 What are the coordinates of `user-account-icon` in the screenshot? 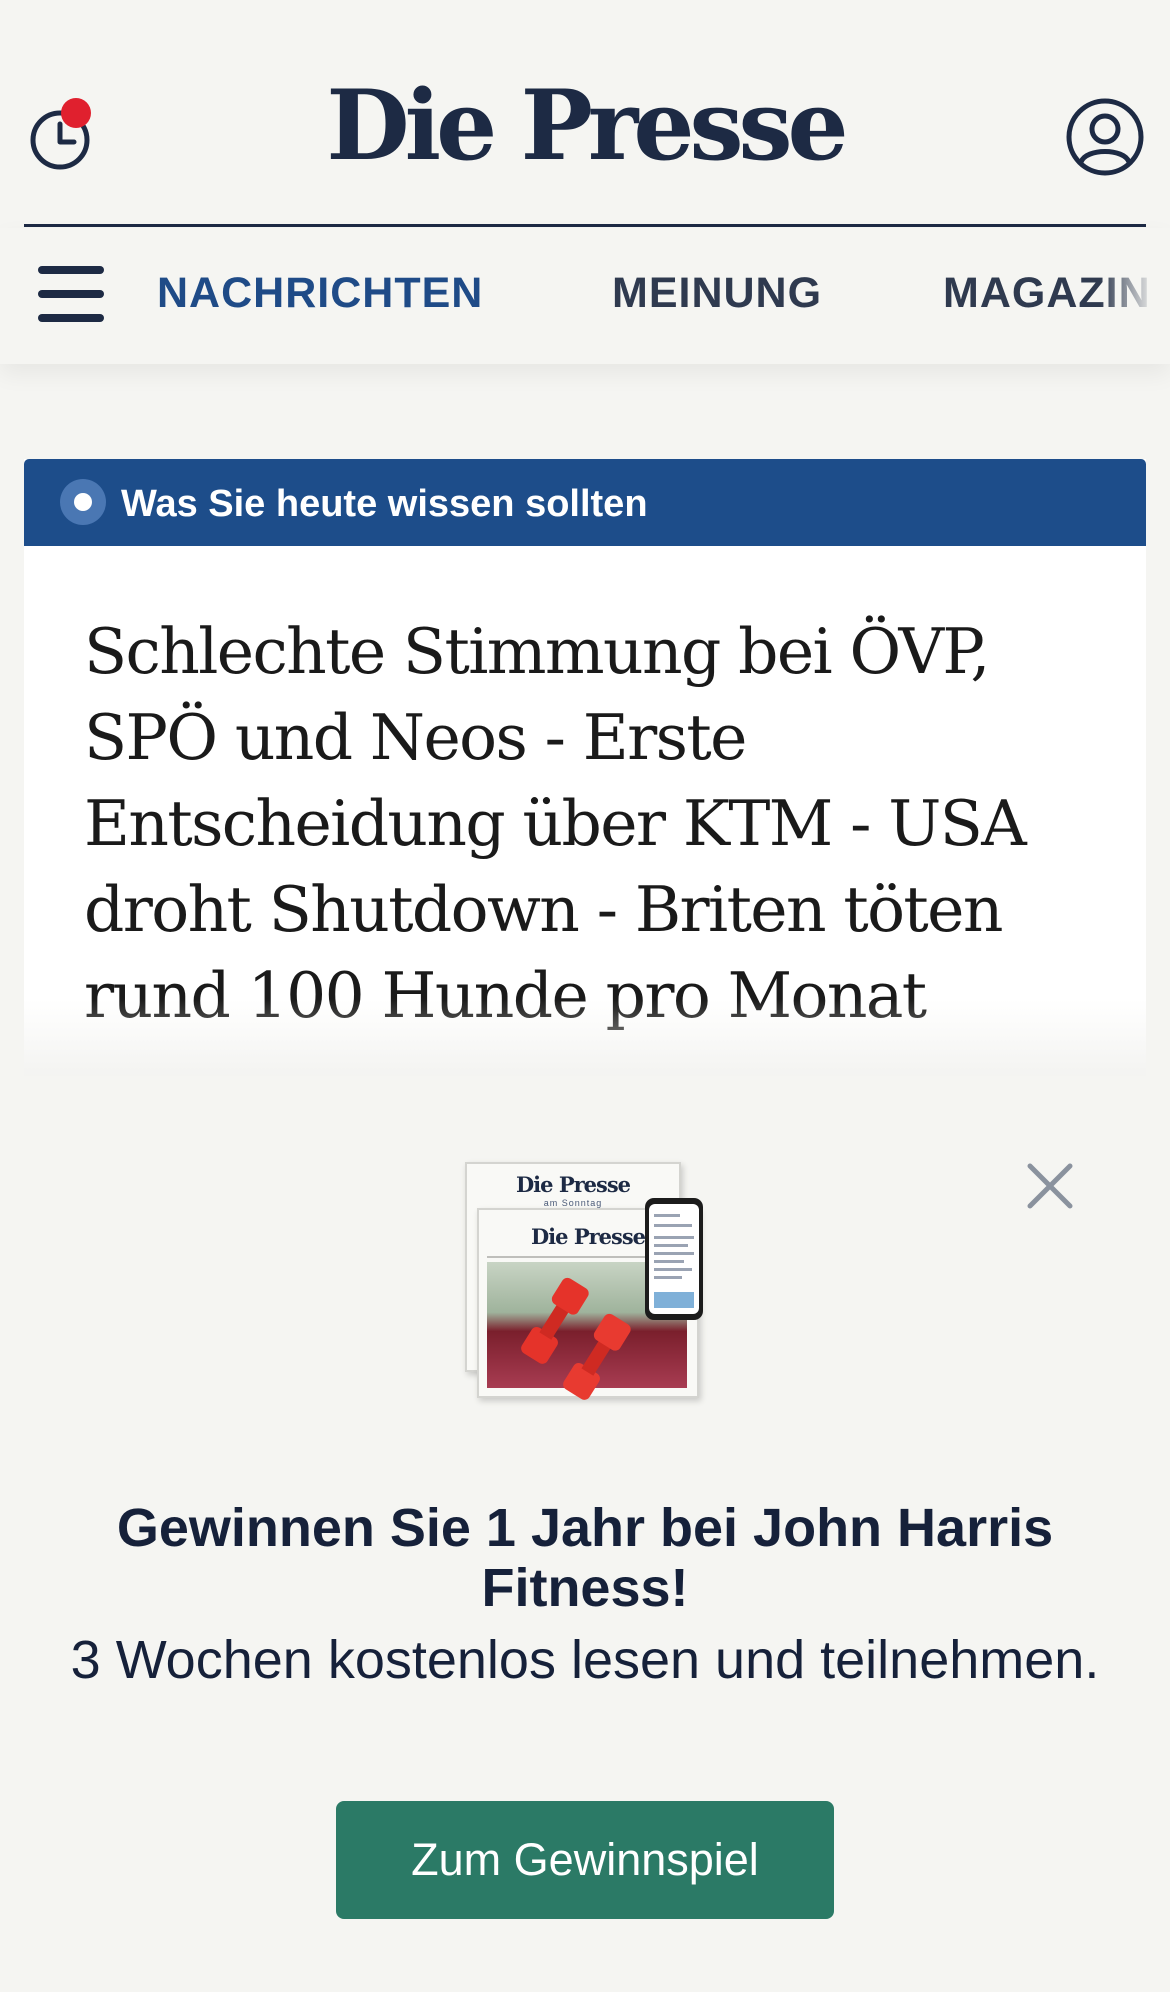 It's located at (1105, 137).